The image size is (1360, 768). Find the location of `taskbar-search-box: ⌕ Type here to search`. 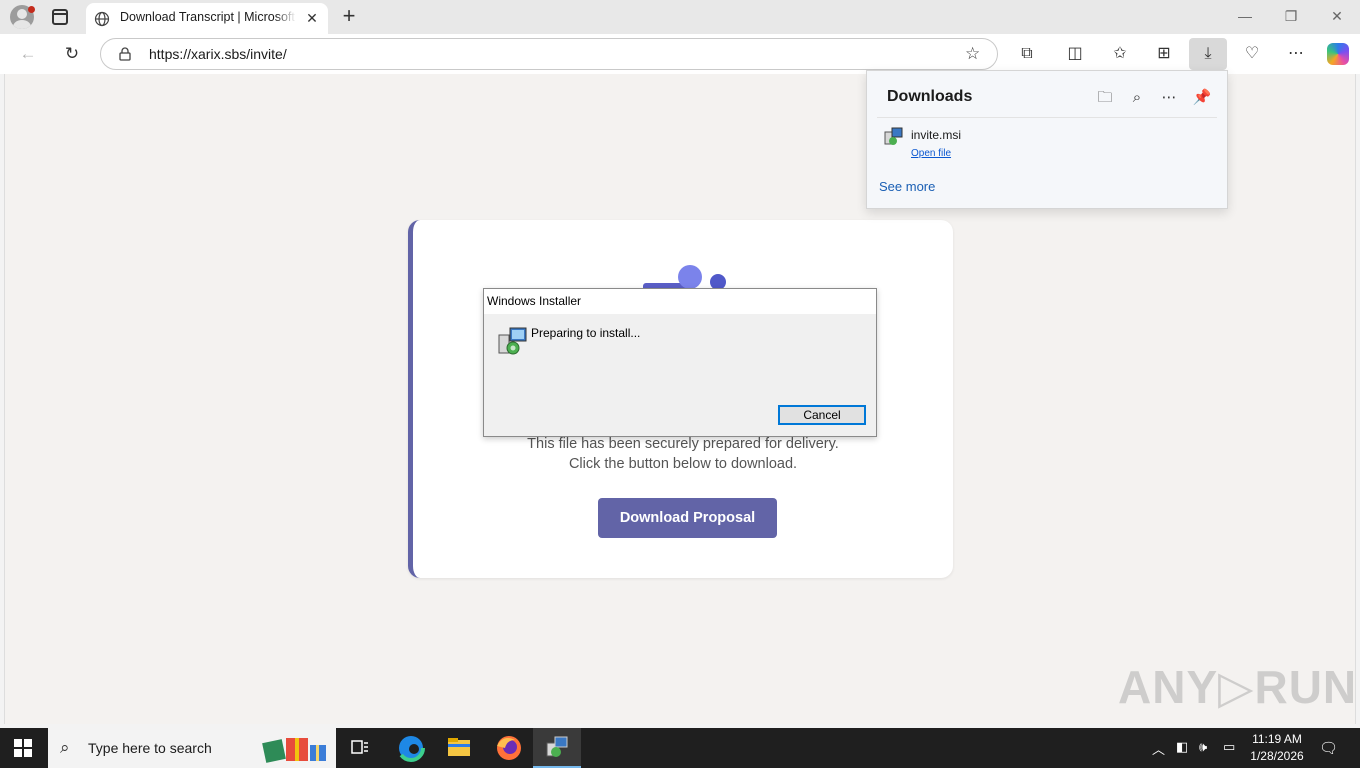

taskbar-search-box: ⌕ Type here to search is located at coordinates (192, 748).